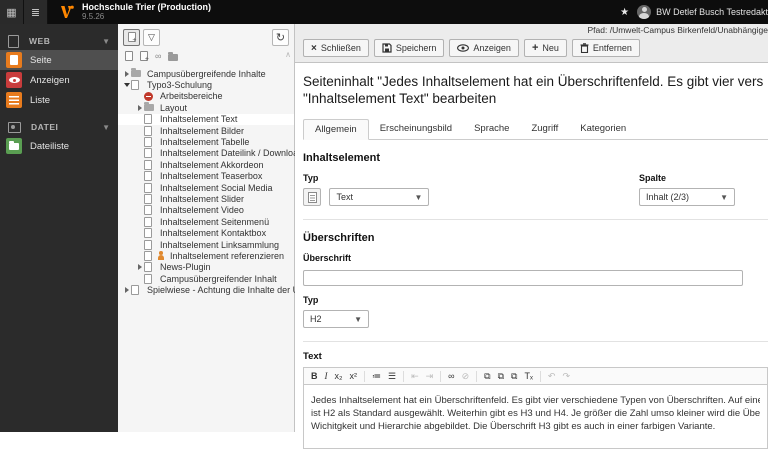 Image resolution: width=768 pixels, height=449 pixels. What do you see at coordinates (528, 376) in the screenshot?
I see `remove-format-icon: Tₓ` at bounding box center [528, 376].